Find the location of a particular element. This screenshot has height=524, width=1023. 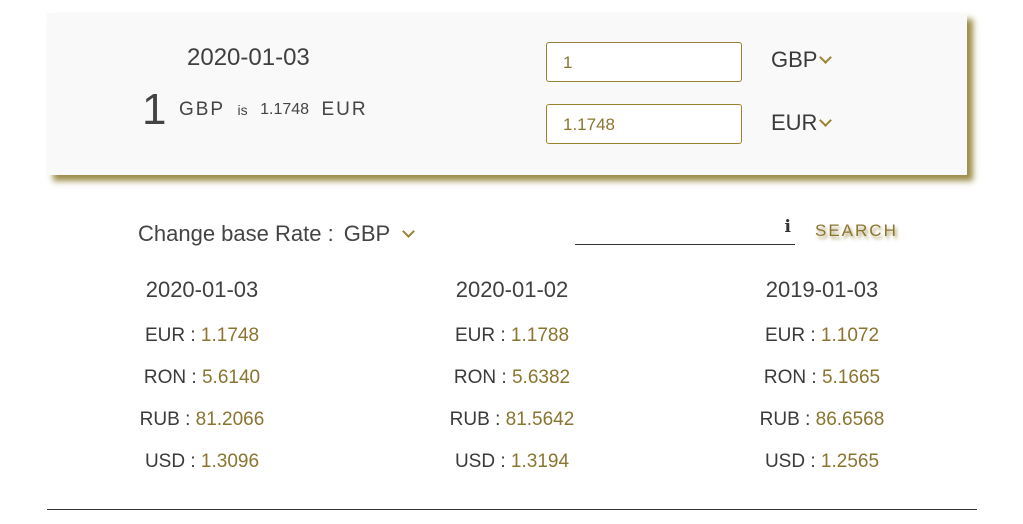

rate-row: RON : 5.1665 is located at coordinates (822, 384).